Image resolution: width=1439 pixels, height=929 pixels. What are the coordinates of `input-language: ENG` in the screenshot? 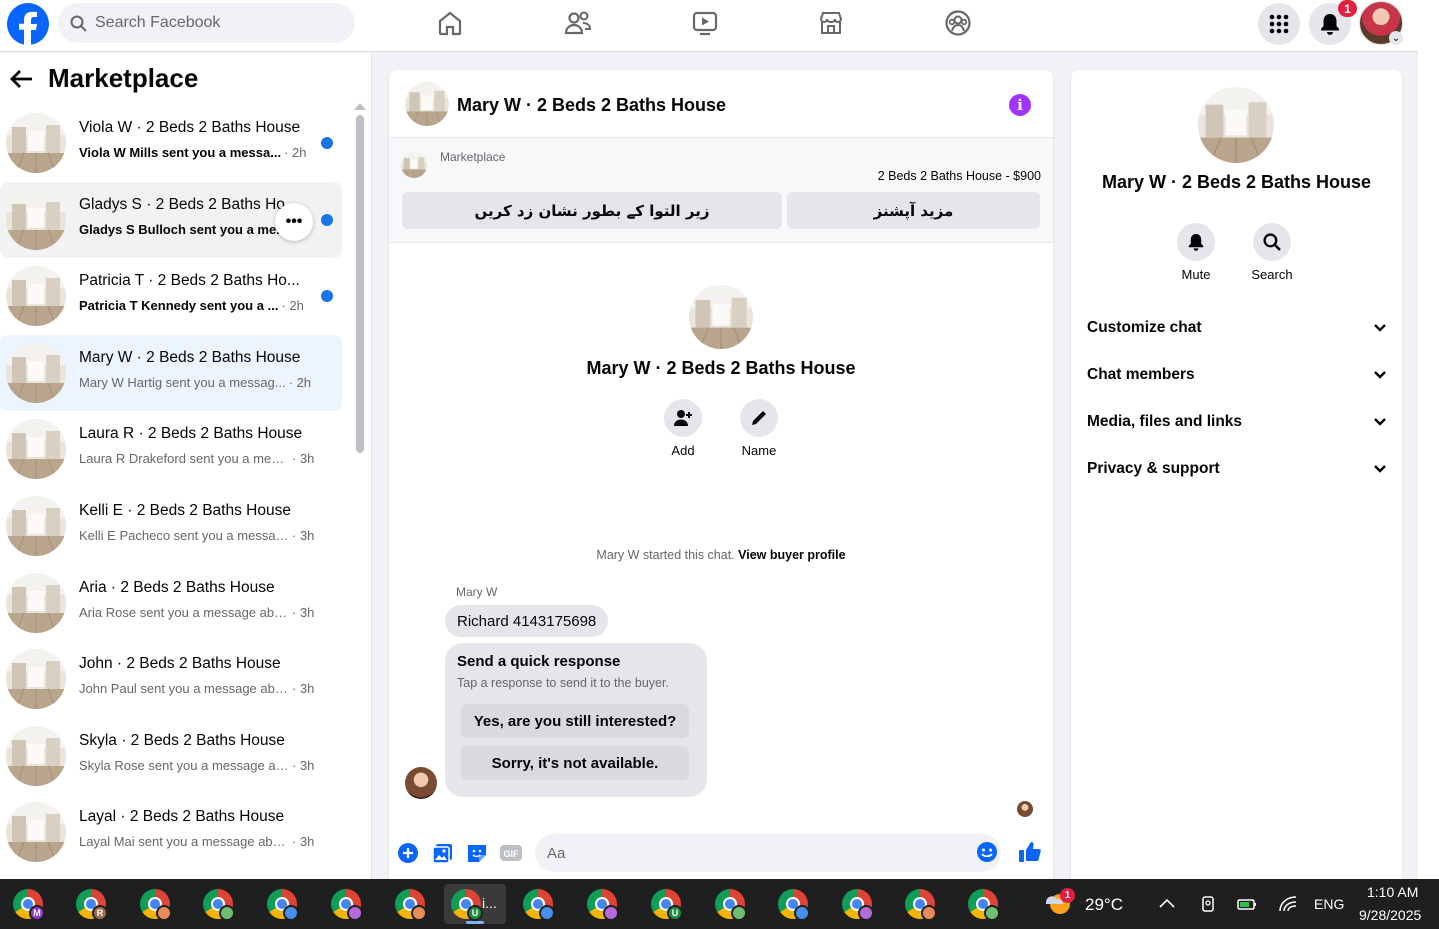 It's located at (1329, 904).